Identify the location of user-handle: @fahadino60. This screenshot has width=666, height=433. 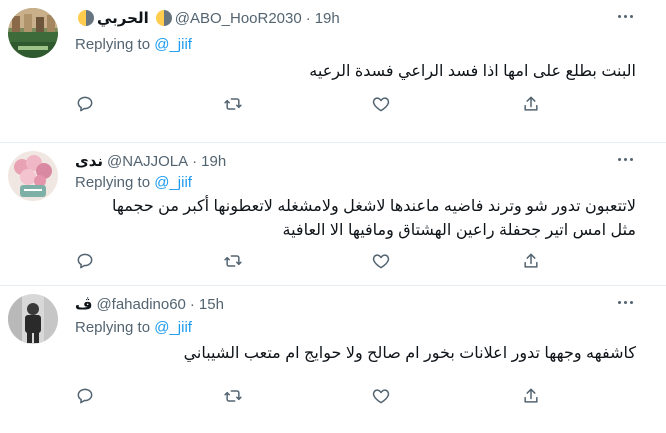
(140, 304).